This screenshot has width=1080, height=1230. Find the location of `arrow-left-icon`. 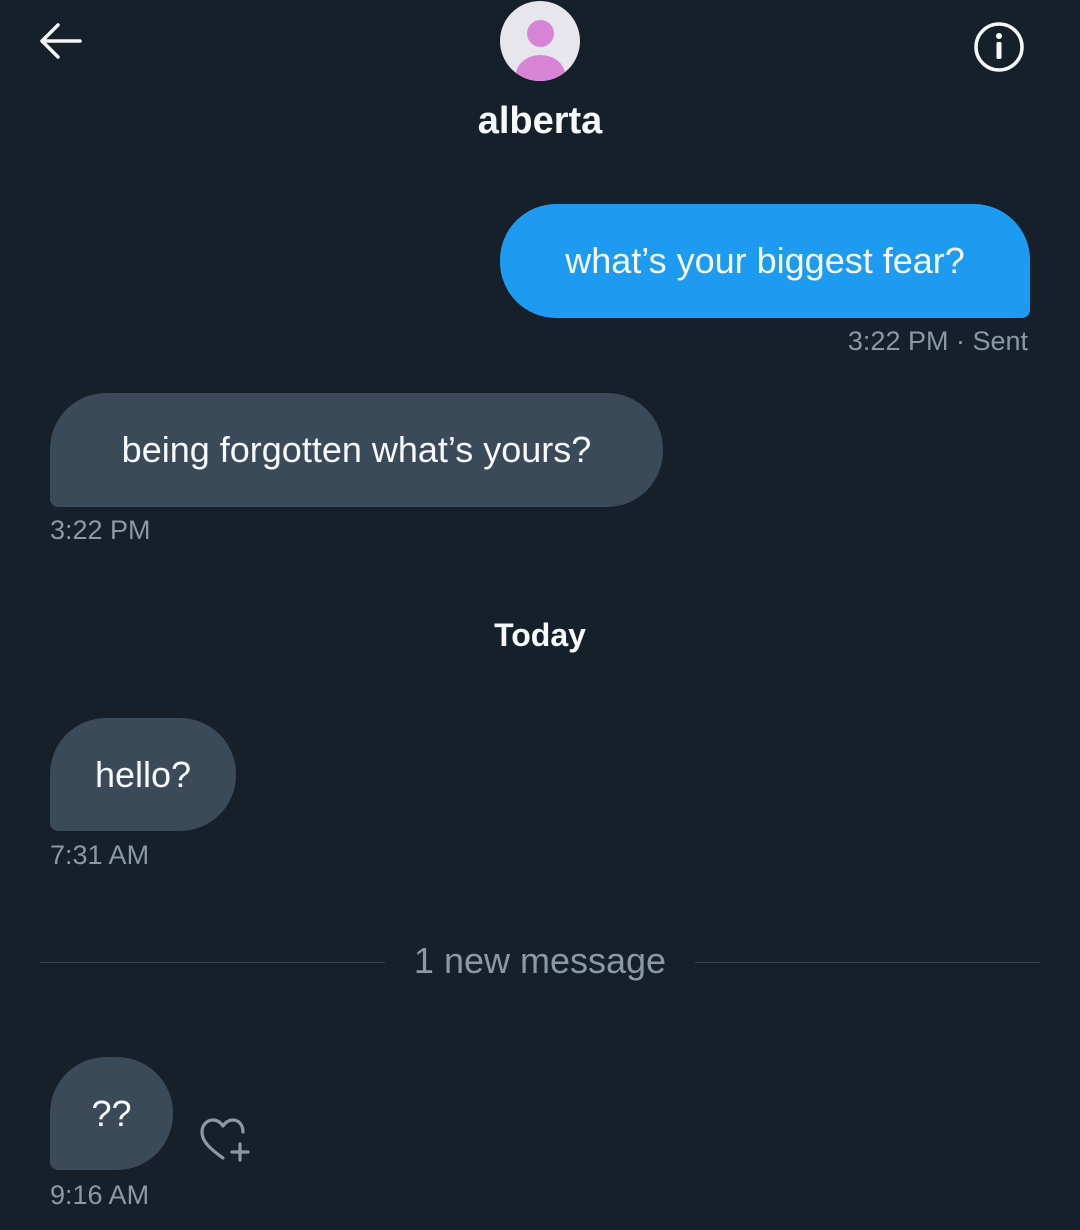

arrow-left-icon is located at coordinates (61, 41).